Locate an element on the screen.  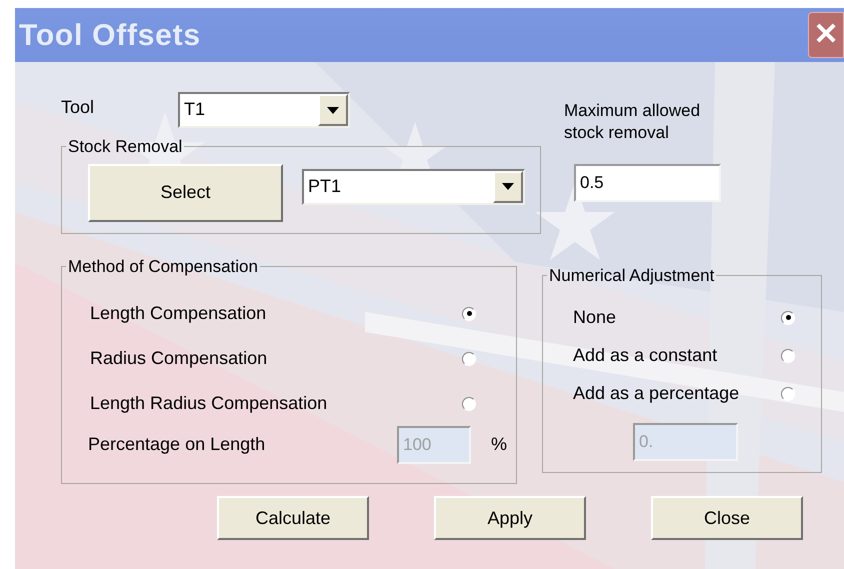
close-button: ✕ is located at coordinates (826, 35).